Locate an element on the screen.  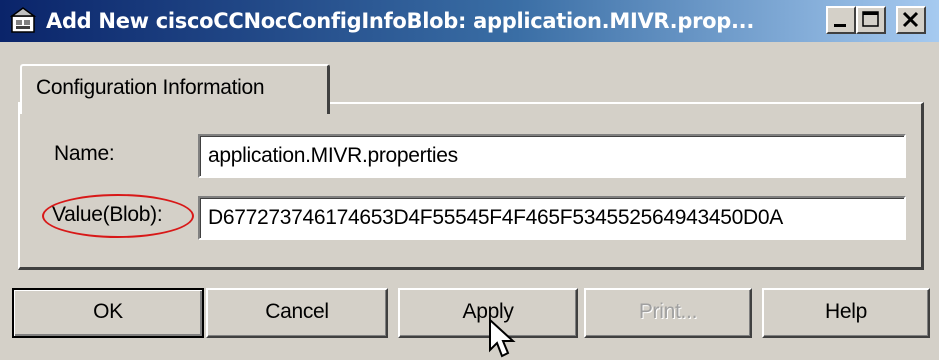
mouse-cursor-icon is located at coordinates (502, 338).